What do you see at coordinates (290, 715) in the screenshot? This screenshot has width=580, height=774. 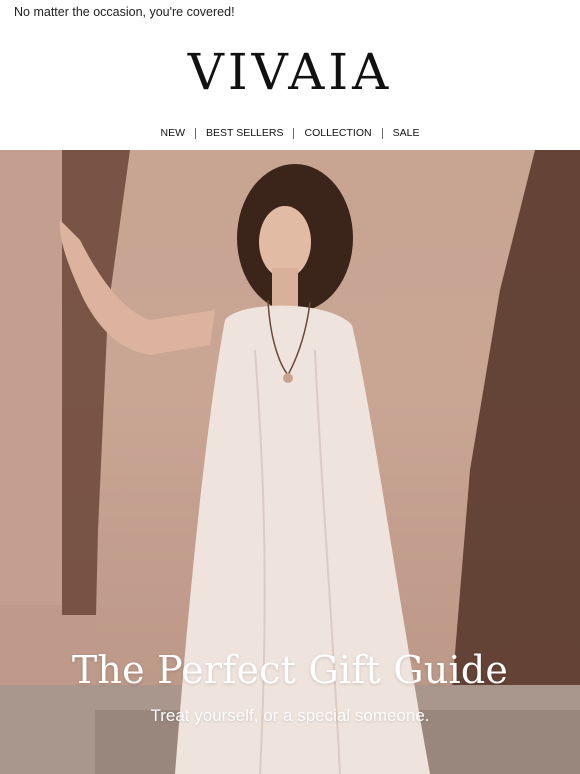 I see `hero-subtitle: Treat yourself, or a special someone.` at bounding box center [290, 715].